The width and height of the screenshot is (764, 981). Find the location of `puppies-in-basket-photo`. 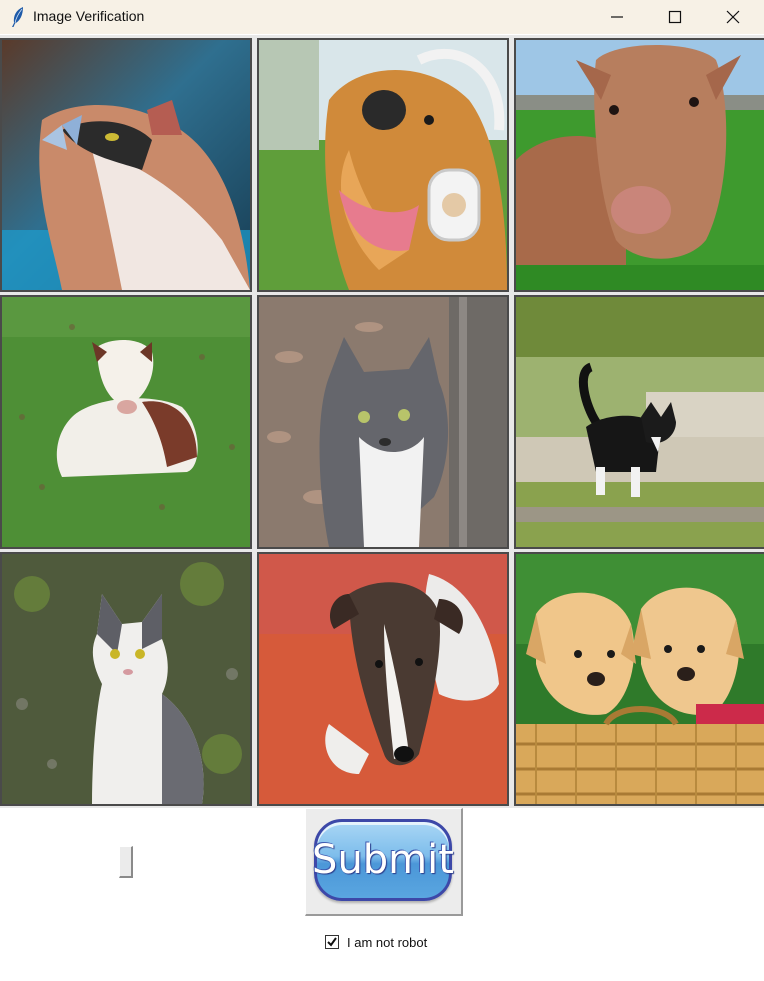

puppies-in-basket-photo is located at coordinates (640, 679).